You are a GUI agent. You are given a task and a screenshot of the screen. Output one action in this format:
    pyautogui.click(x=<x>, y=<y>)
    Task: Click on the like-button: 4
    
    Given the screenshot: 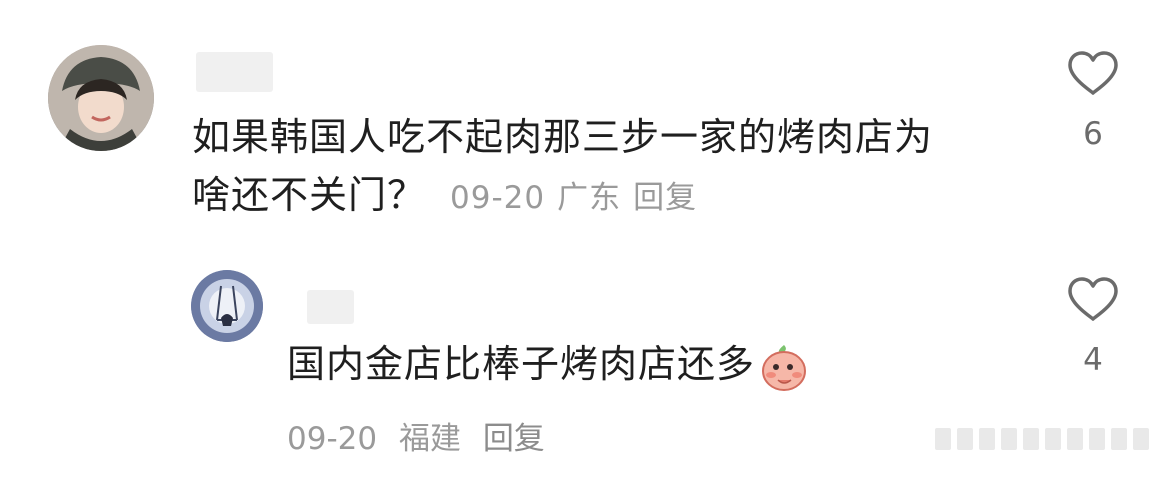 What is the action you would take?
    pyautogui.click(x=1093, y=327)
    